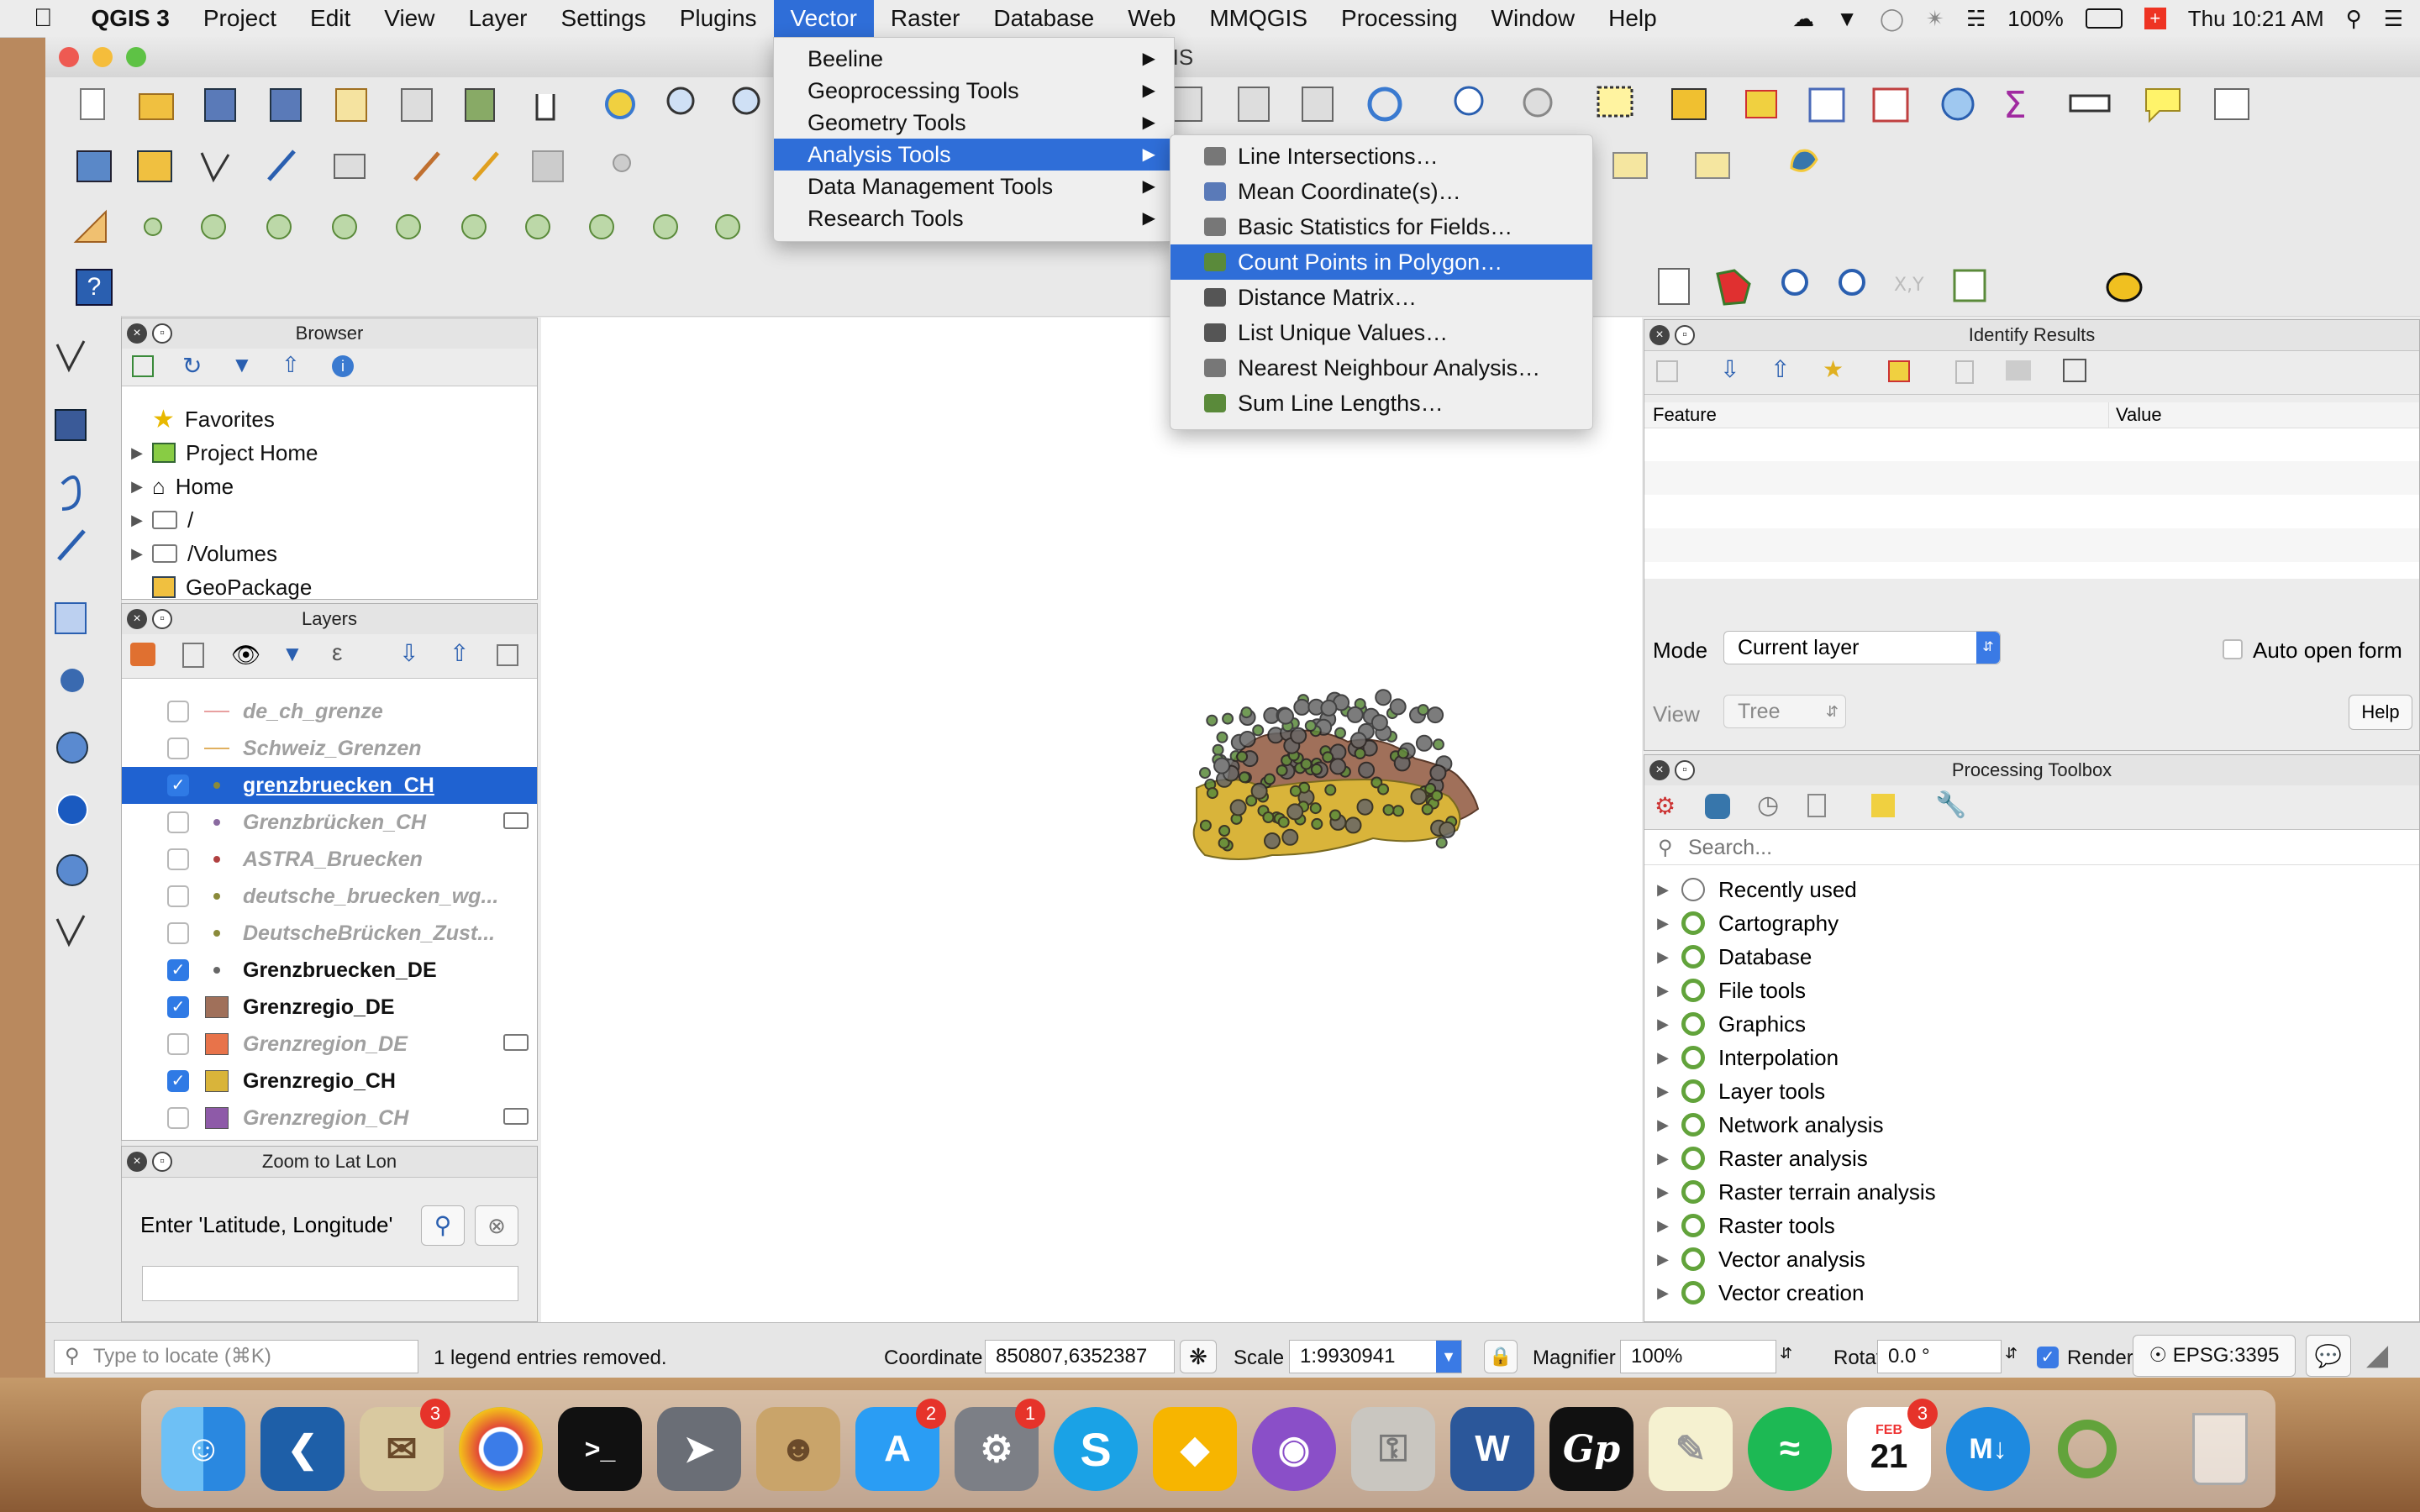 The height and width of the screenshot is (1512, 2420). What do you see at coordinates (2074, 370) in the screenshot?
I see `identify-settings-icon` at bounding box center [2074, 370].